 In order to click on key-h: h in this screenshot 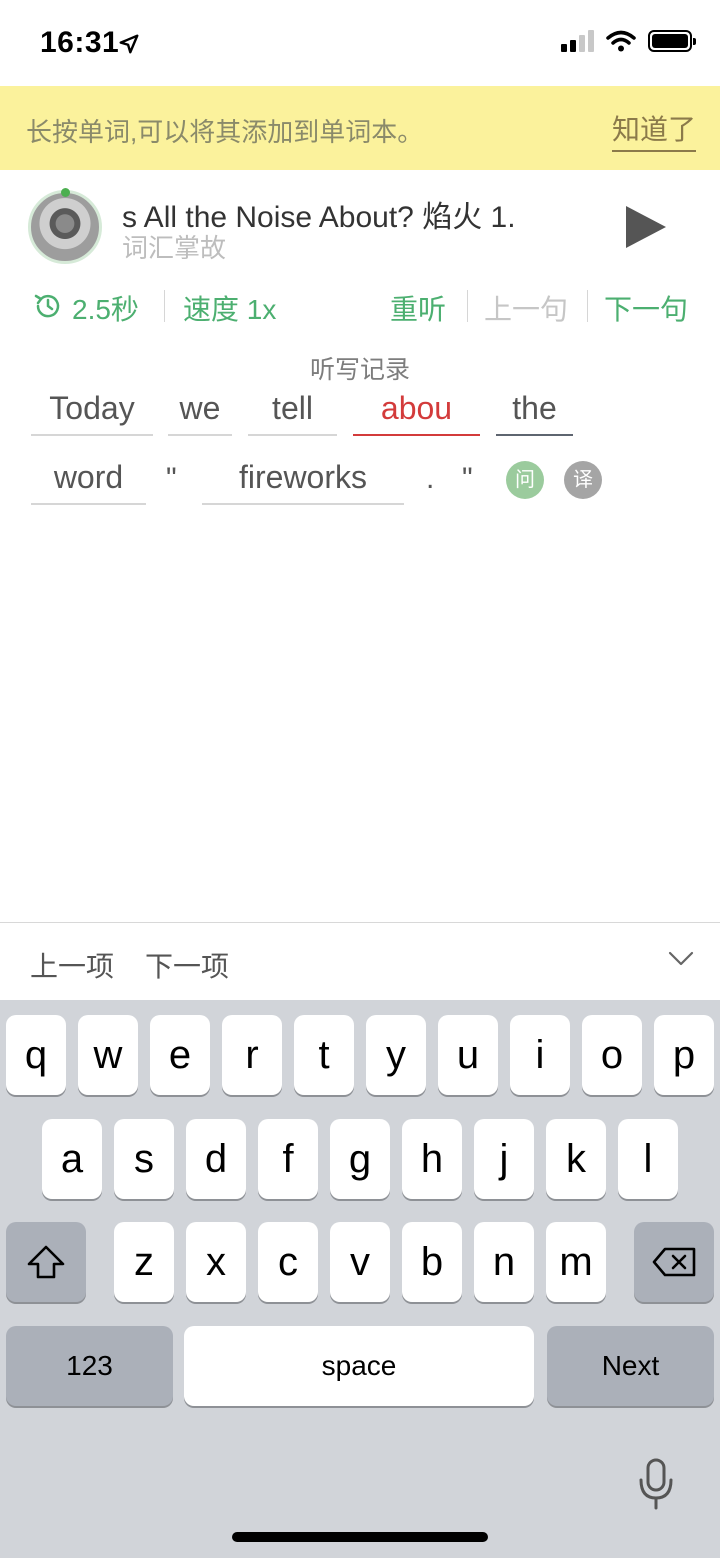, I will do `click(432, 1159)`.